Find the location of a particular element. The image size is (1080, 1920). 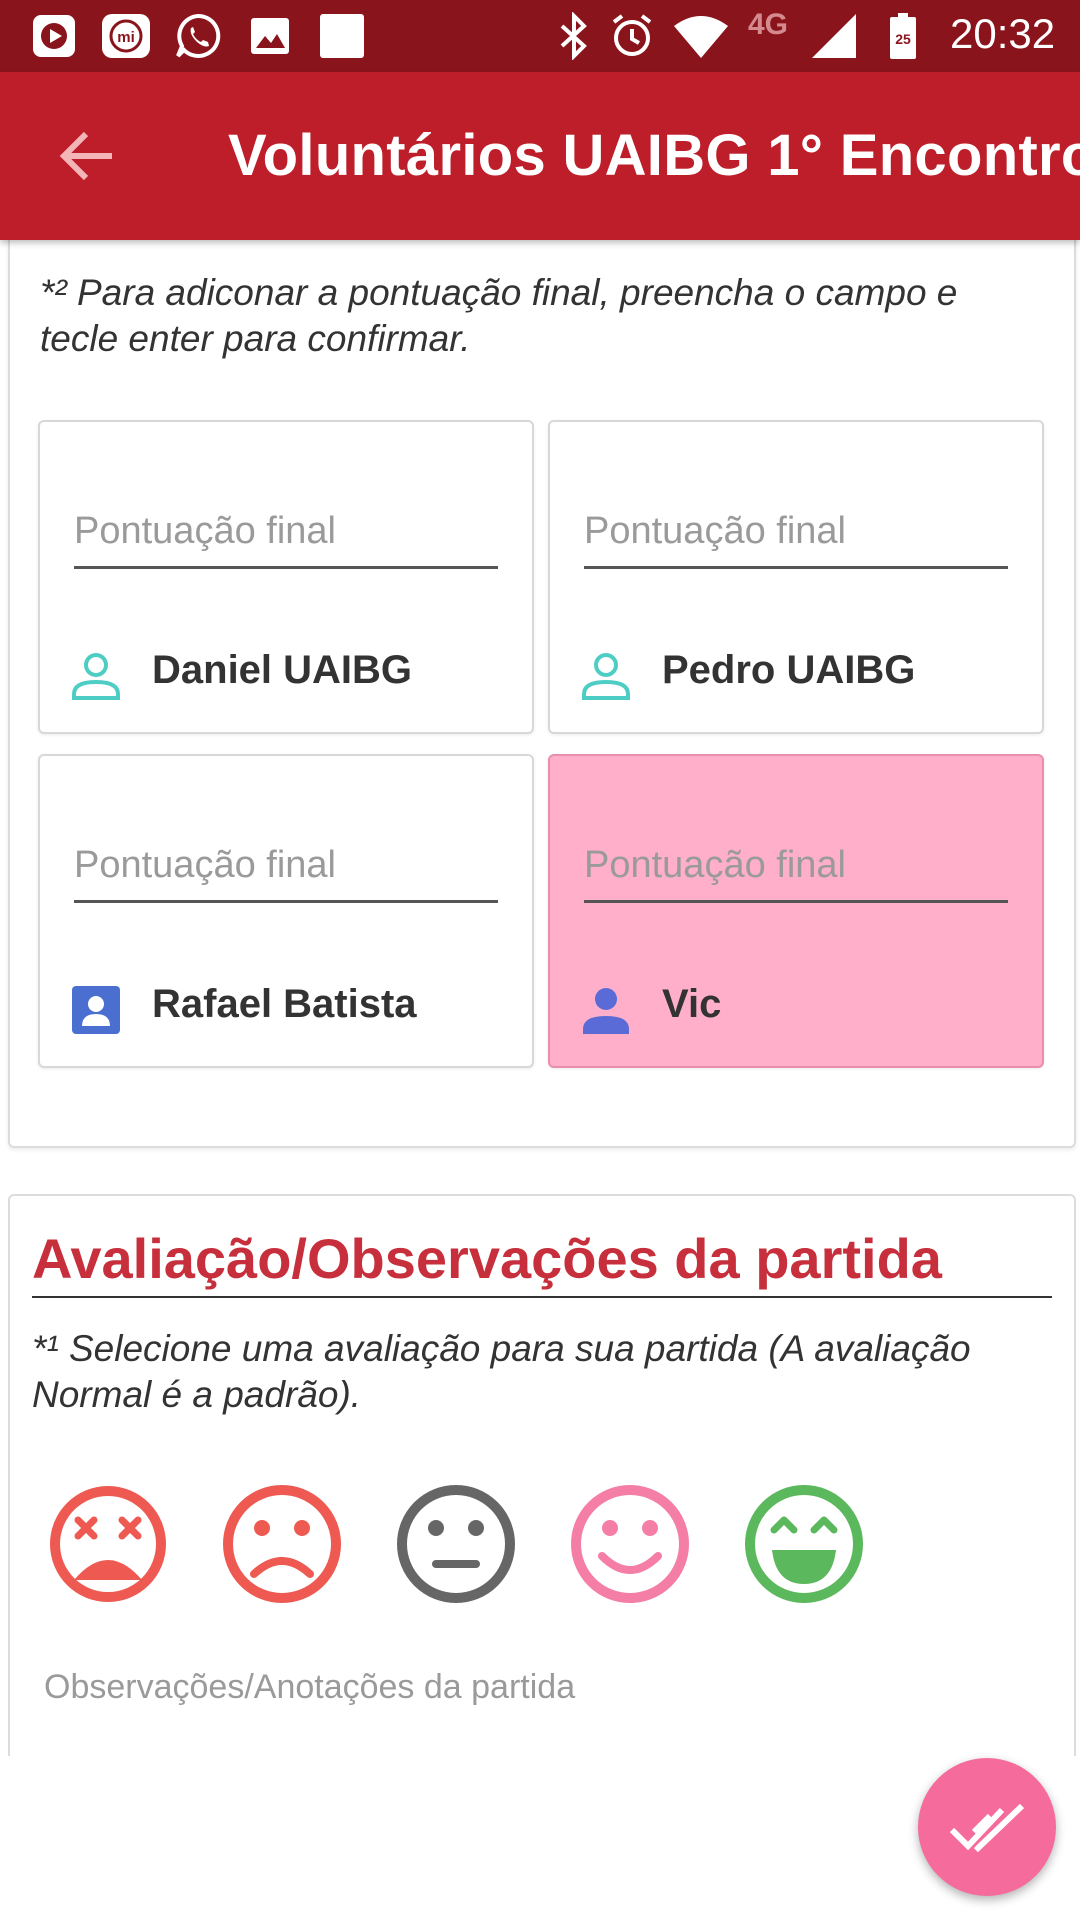

player-card: Pontuação final Daniel UAIBG is located at coordinates (286, 577).